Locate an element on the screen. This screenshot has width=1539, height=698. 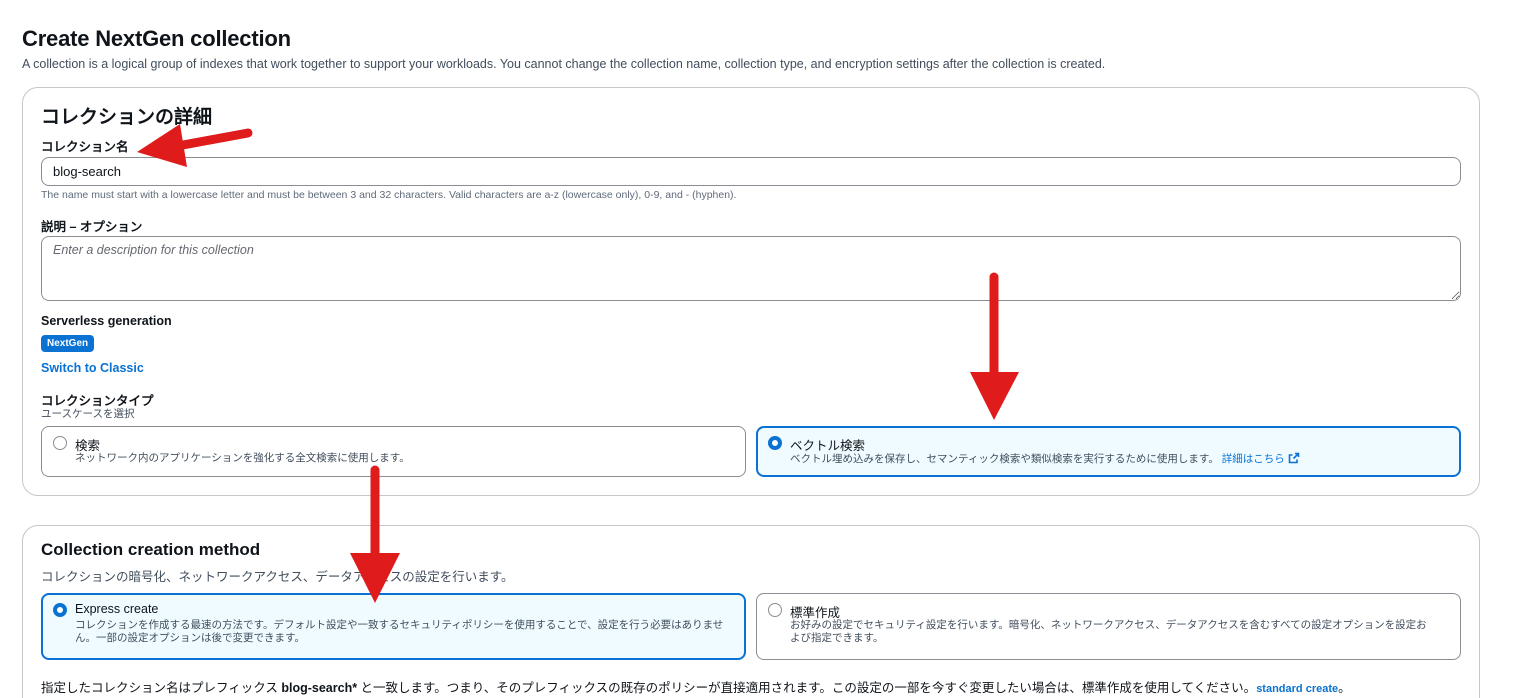
method-express-title: Express create is located at coordinates (117, 609).